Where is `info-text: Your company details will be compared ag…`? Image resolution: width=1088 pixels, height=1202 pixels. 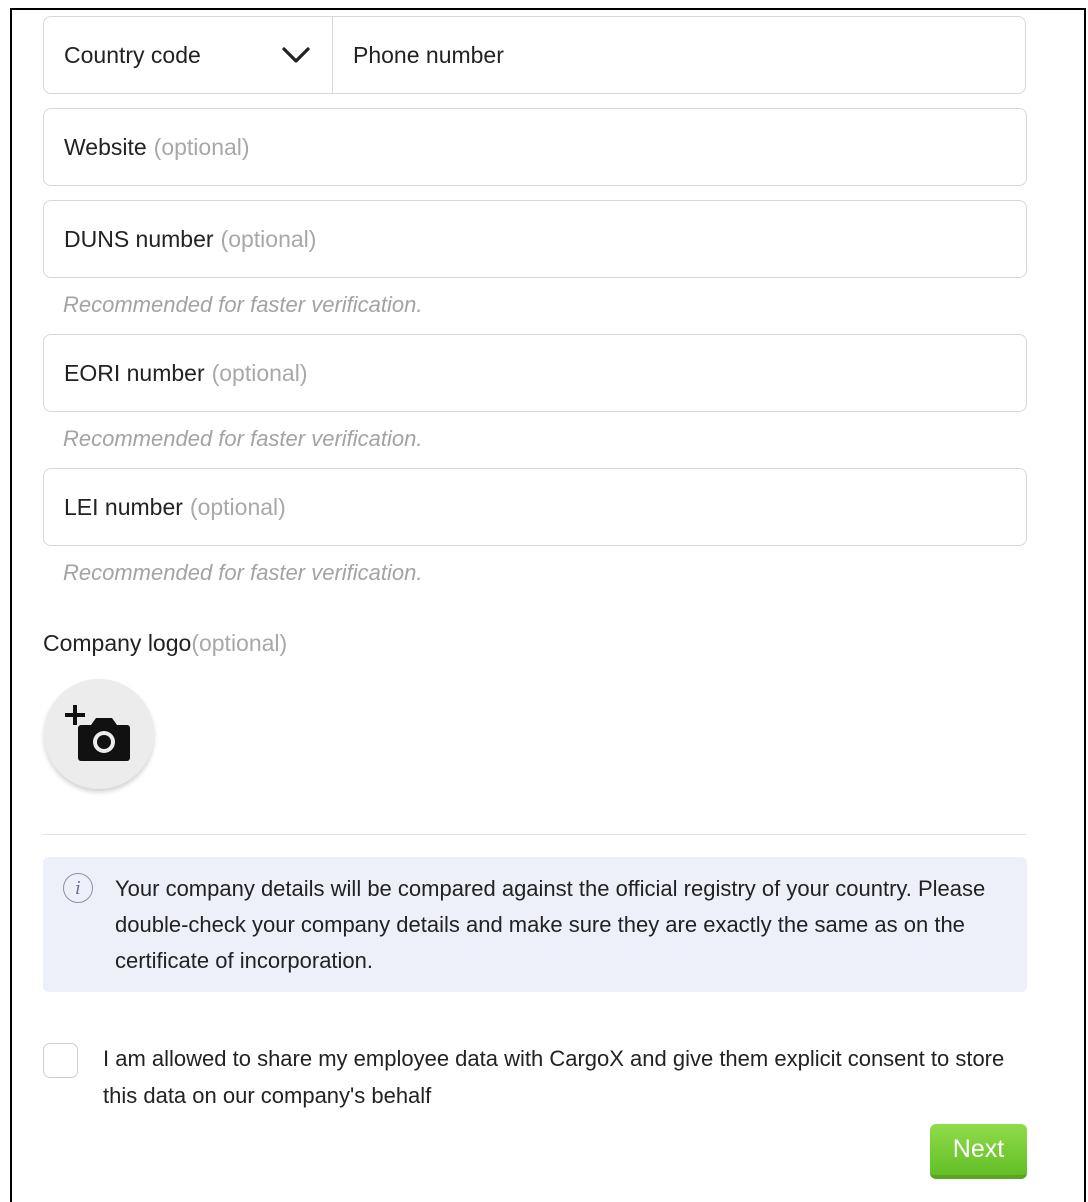
info-text: Your company details will be compared ag… is located at coordinates (550, 924).